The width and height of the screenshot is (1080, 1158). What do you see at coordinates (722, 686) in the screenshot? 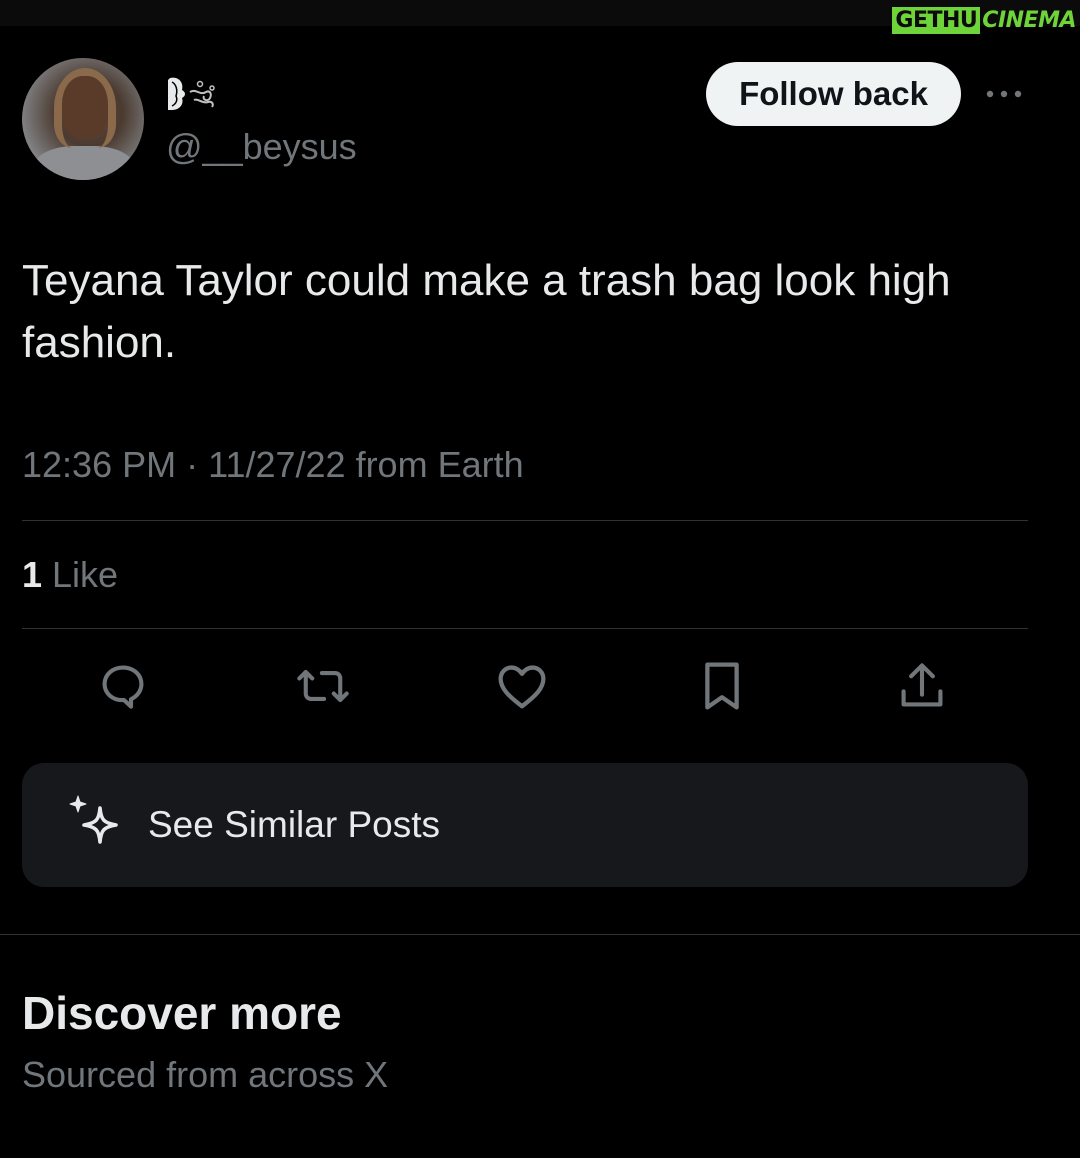
I see `bookmark-icon` at bounding box center [722, 686].